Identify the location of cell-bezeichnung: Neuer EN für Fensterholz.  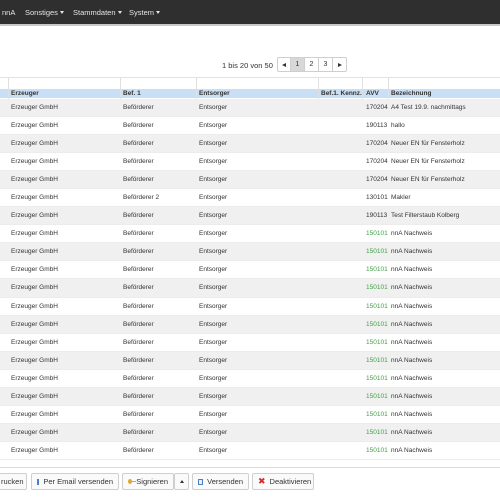
(428, 144).